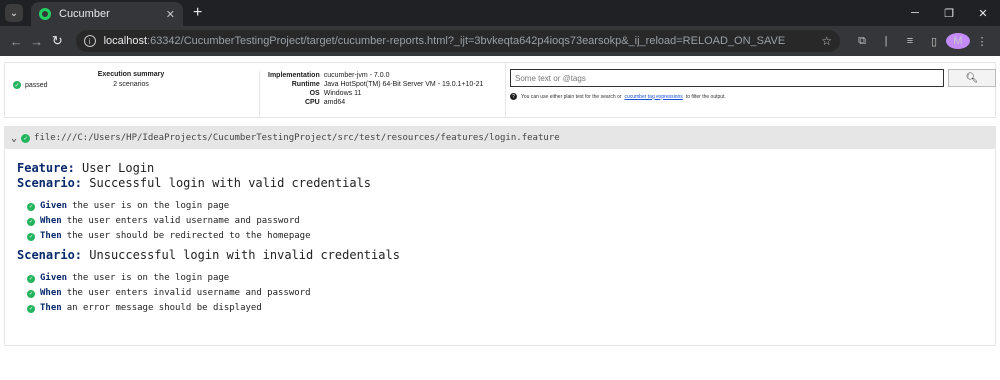 The image size is (1000, 380). Describe the element at coordinates (16, 41) in the screenshot. I see `back-icon: ←` at that location.